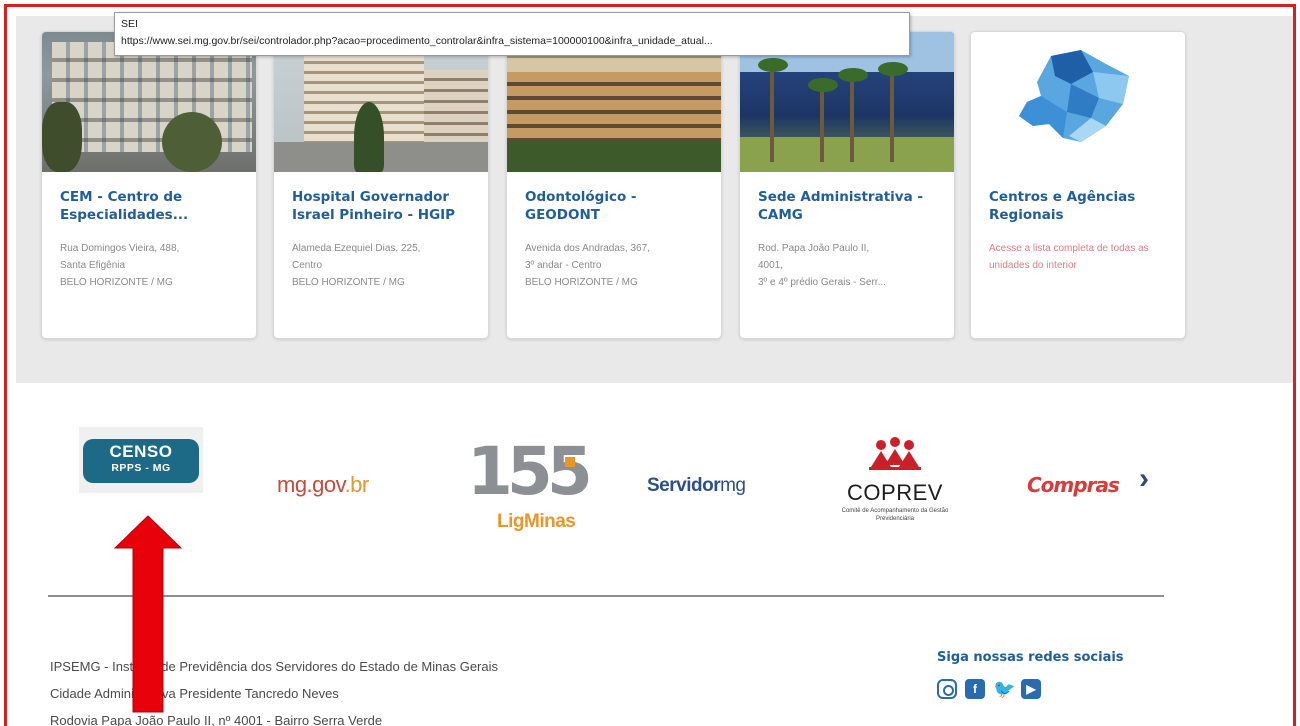 Image resolution: width=1300 pixels, height=726 pixels. I want to click on facebook-icon: f, so click(975, 689).